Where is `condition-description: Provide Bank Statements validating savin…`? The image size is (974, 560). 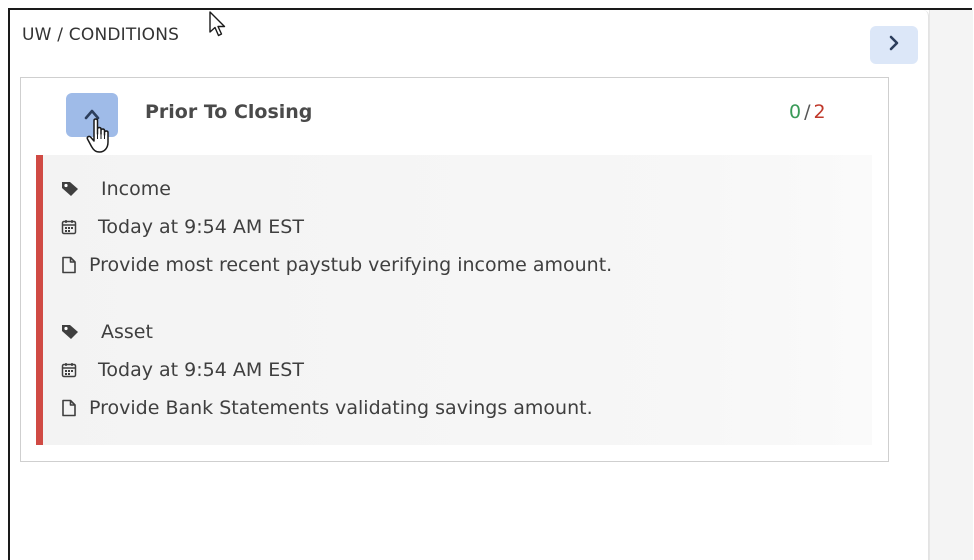
condition-description: Provide Bank Statements validating savin… is located at coordinates (341, 408).